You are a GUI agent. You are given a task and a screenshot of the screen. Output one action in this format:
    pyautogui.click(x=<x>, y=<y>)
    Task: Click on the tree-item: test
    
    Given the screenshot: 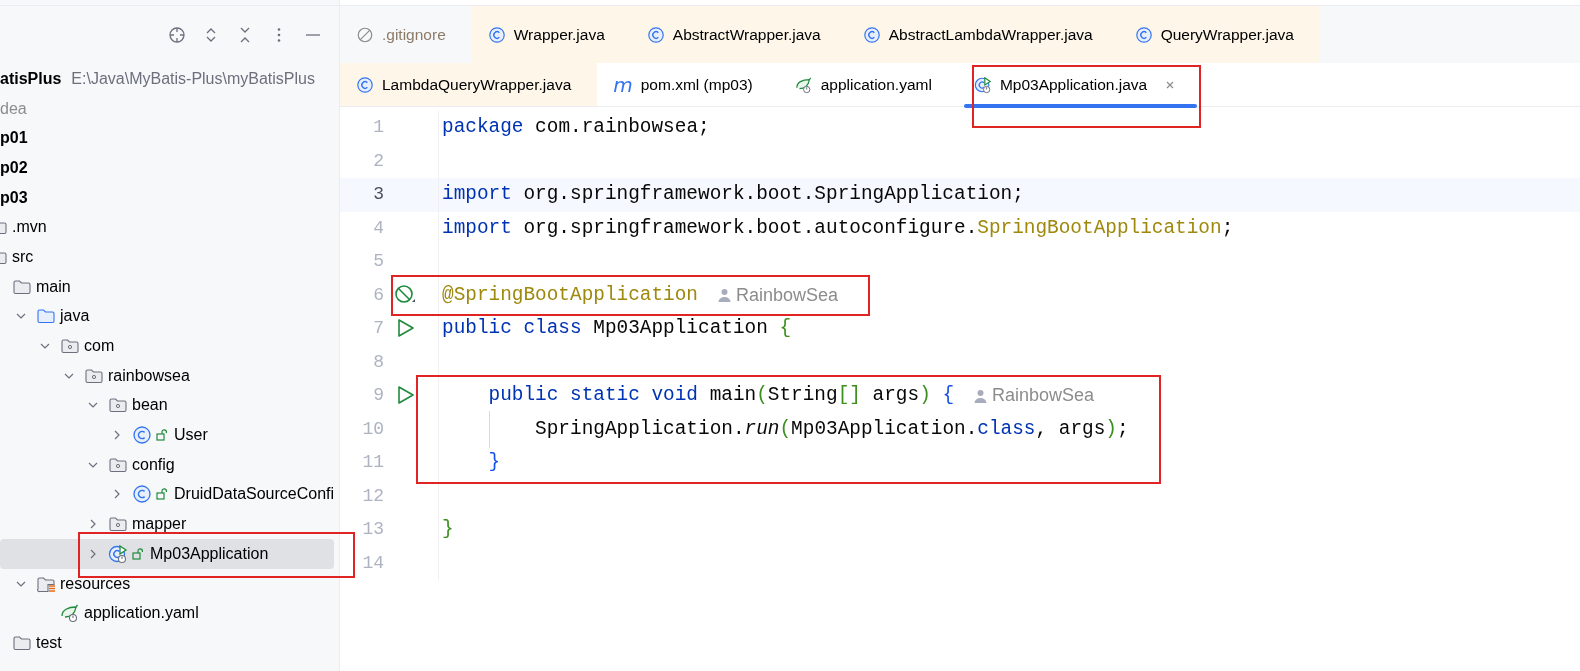 What is the action you would take?
    pyautogui.click(x=167, y=643)
    